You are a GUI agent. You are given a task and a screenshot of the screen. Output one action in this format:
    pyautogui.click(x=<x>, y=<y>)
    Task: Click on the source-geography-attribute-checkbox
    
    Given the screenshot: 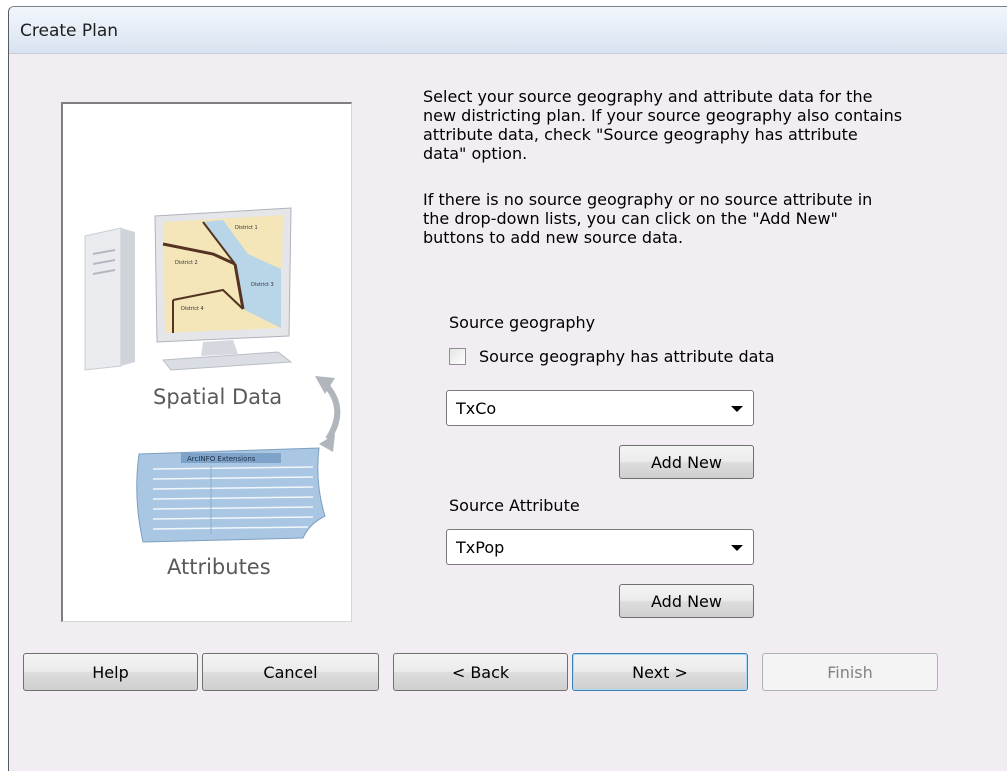 What is the action you would take?
    pyautogui.click(x=457, y=356)
    